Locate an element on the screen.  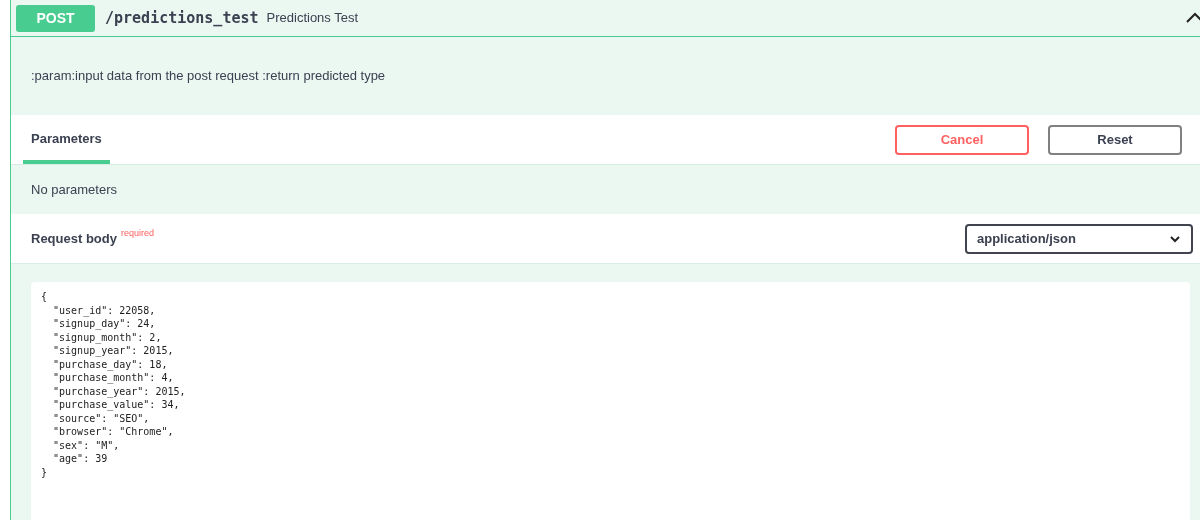
method-badge: POST is located at coordinates (55, 18).